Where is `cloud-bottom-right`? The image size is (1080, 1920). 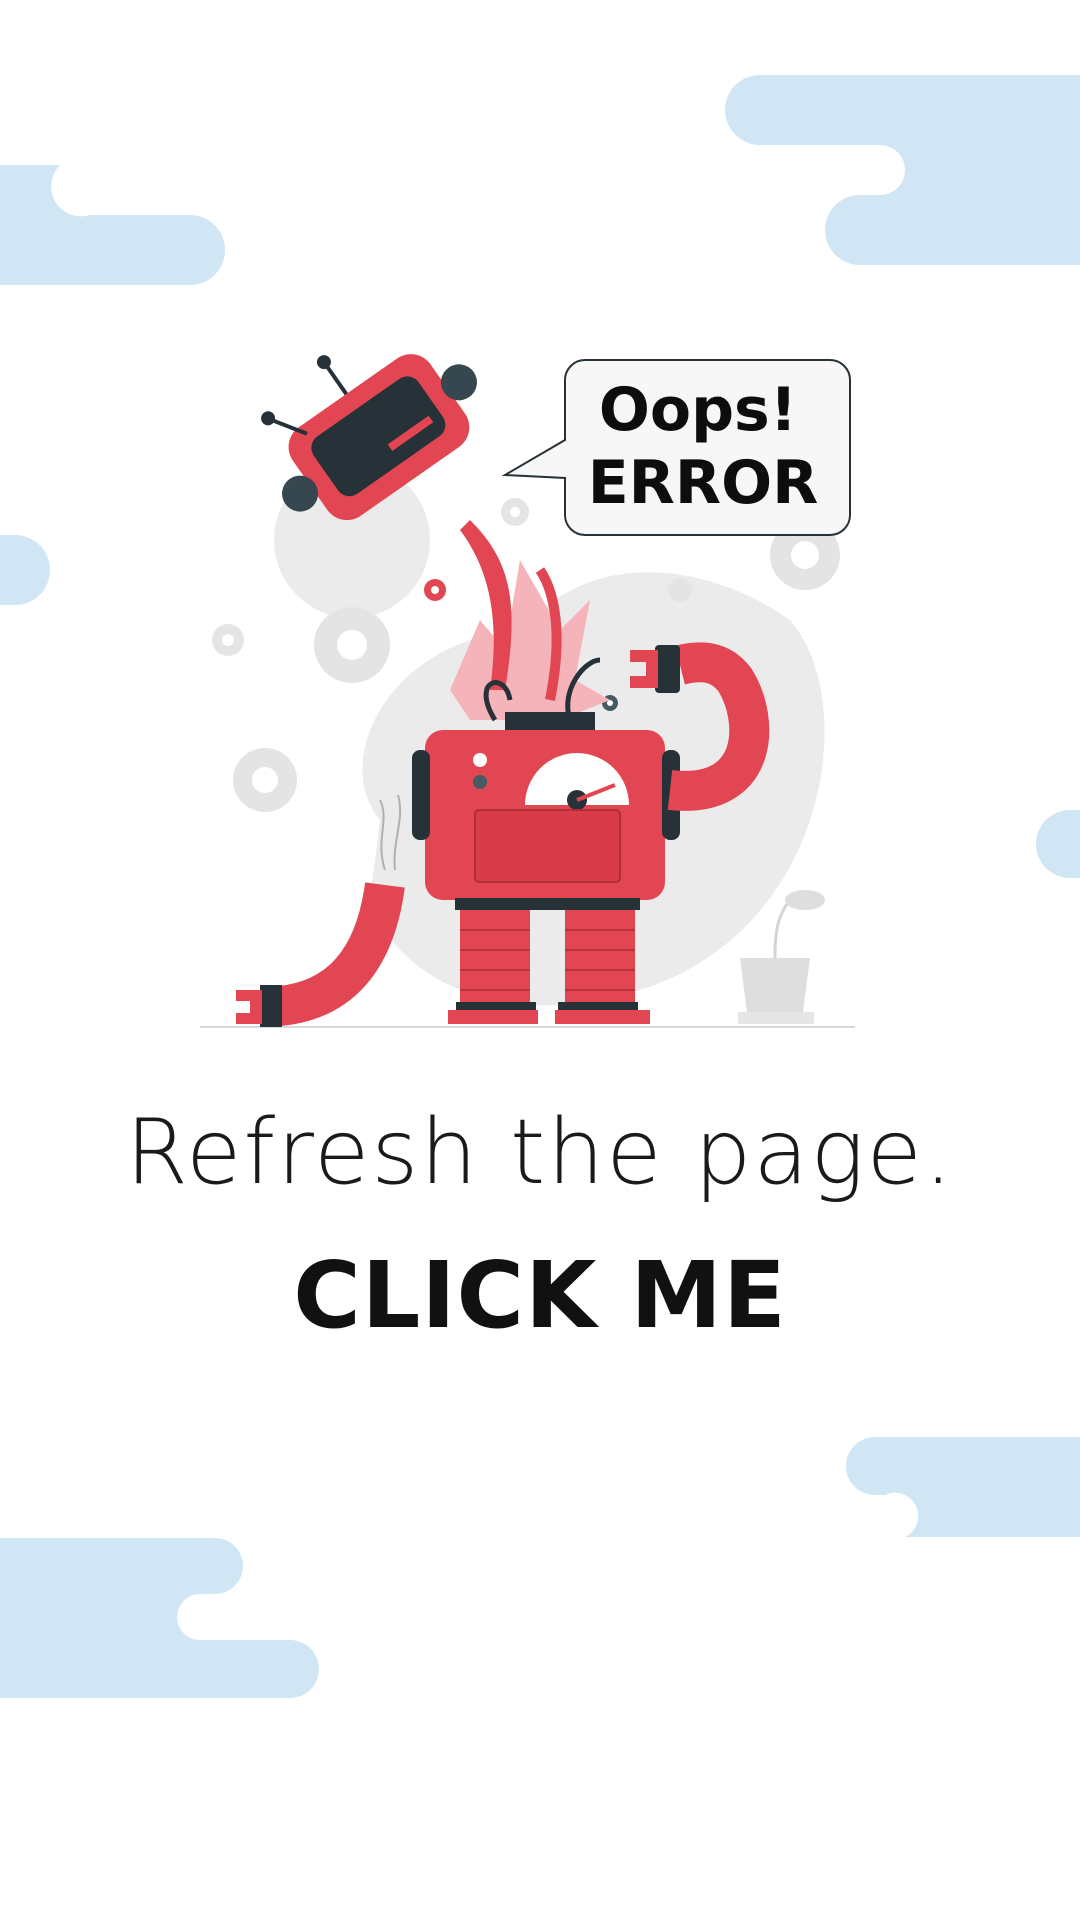 cloud-bottom-right is located at coordinates (963, 1487).